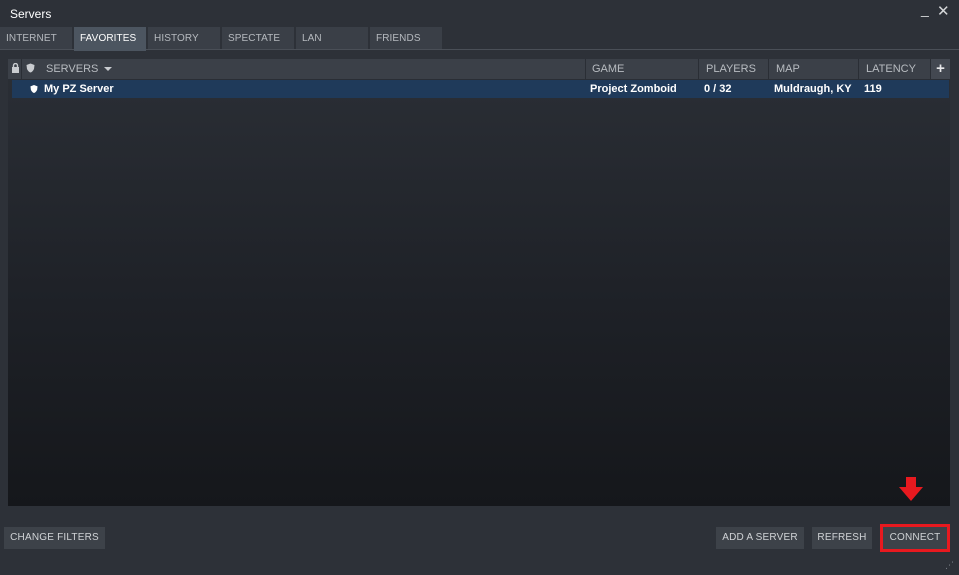 This screenshot has height=575, width=959. What do you see at coordinates (873, 89) in the screenshot?
I see `server-latency: 119` at bounding box center [873, 89].